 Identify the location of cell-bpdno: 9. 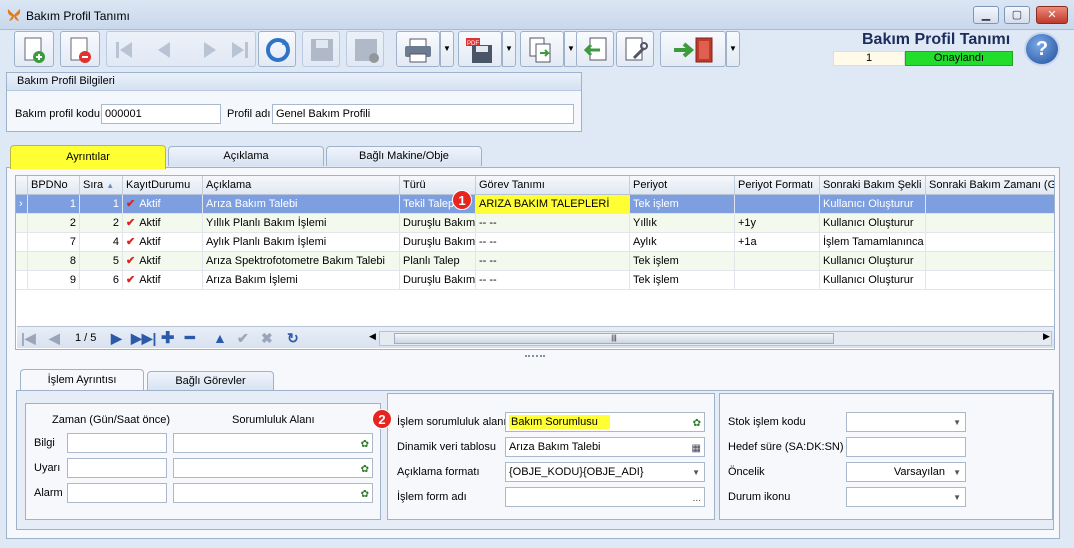
(54, 280).